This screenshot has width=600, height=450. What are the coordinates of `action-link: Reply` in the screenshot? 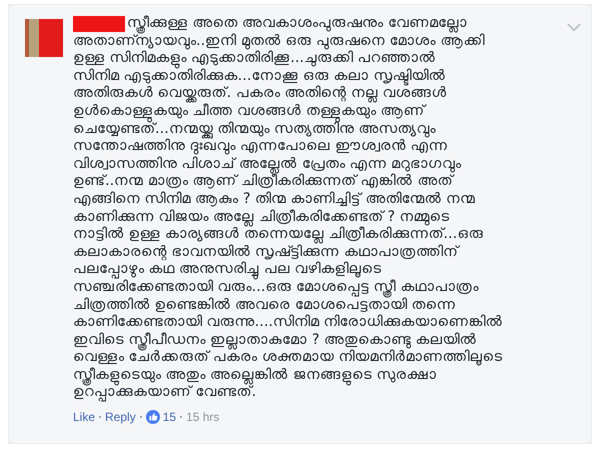 It's located at (120, 417).